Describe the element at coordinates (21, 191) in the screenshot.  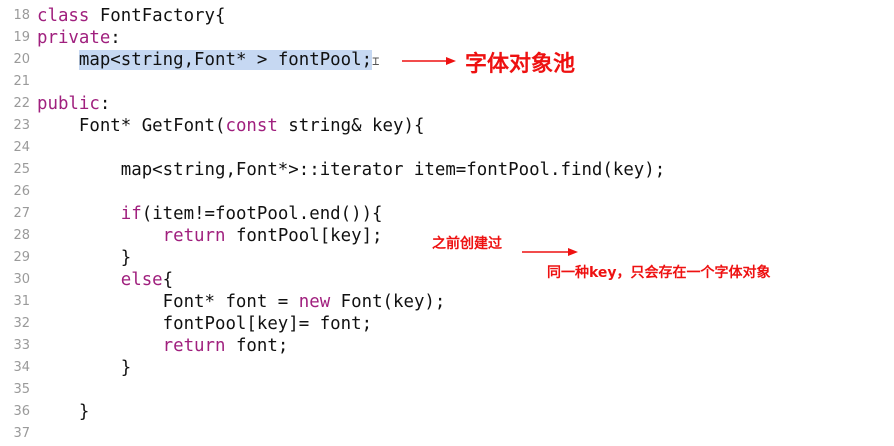
I see `line-number: 26` at that location.